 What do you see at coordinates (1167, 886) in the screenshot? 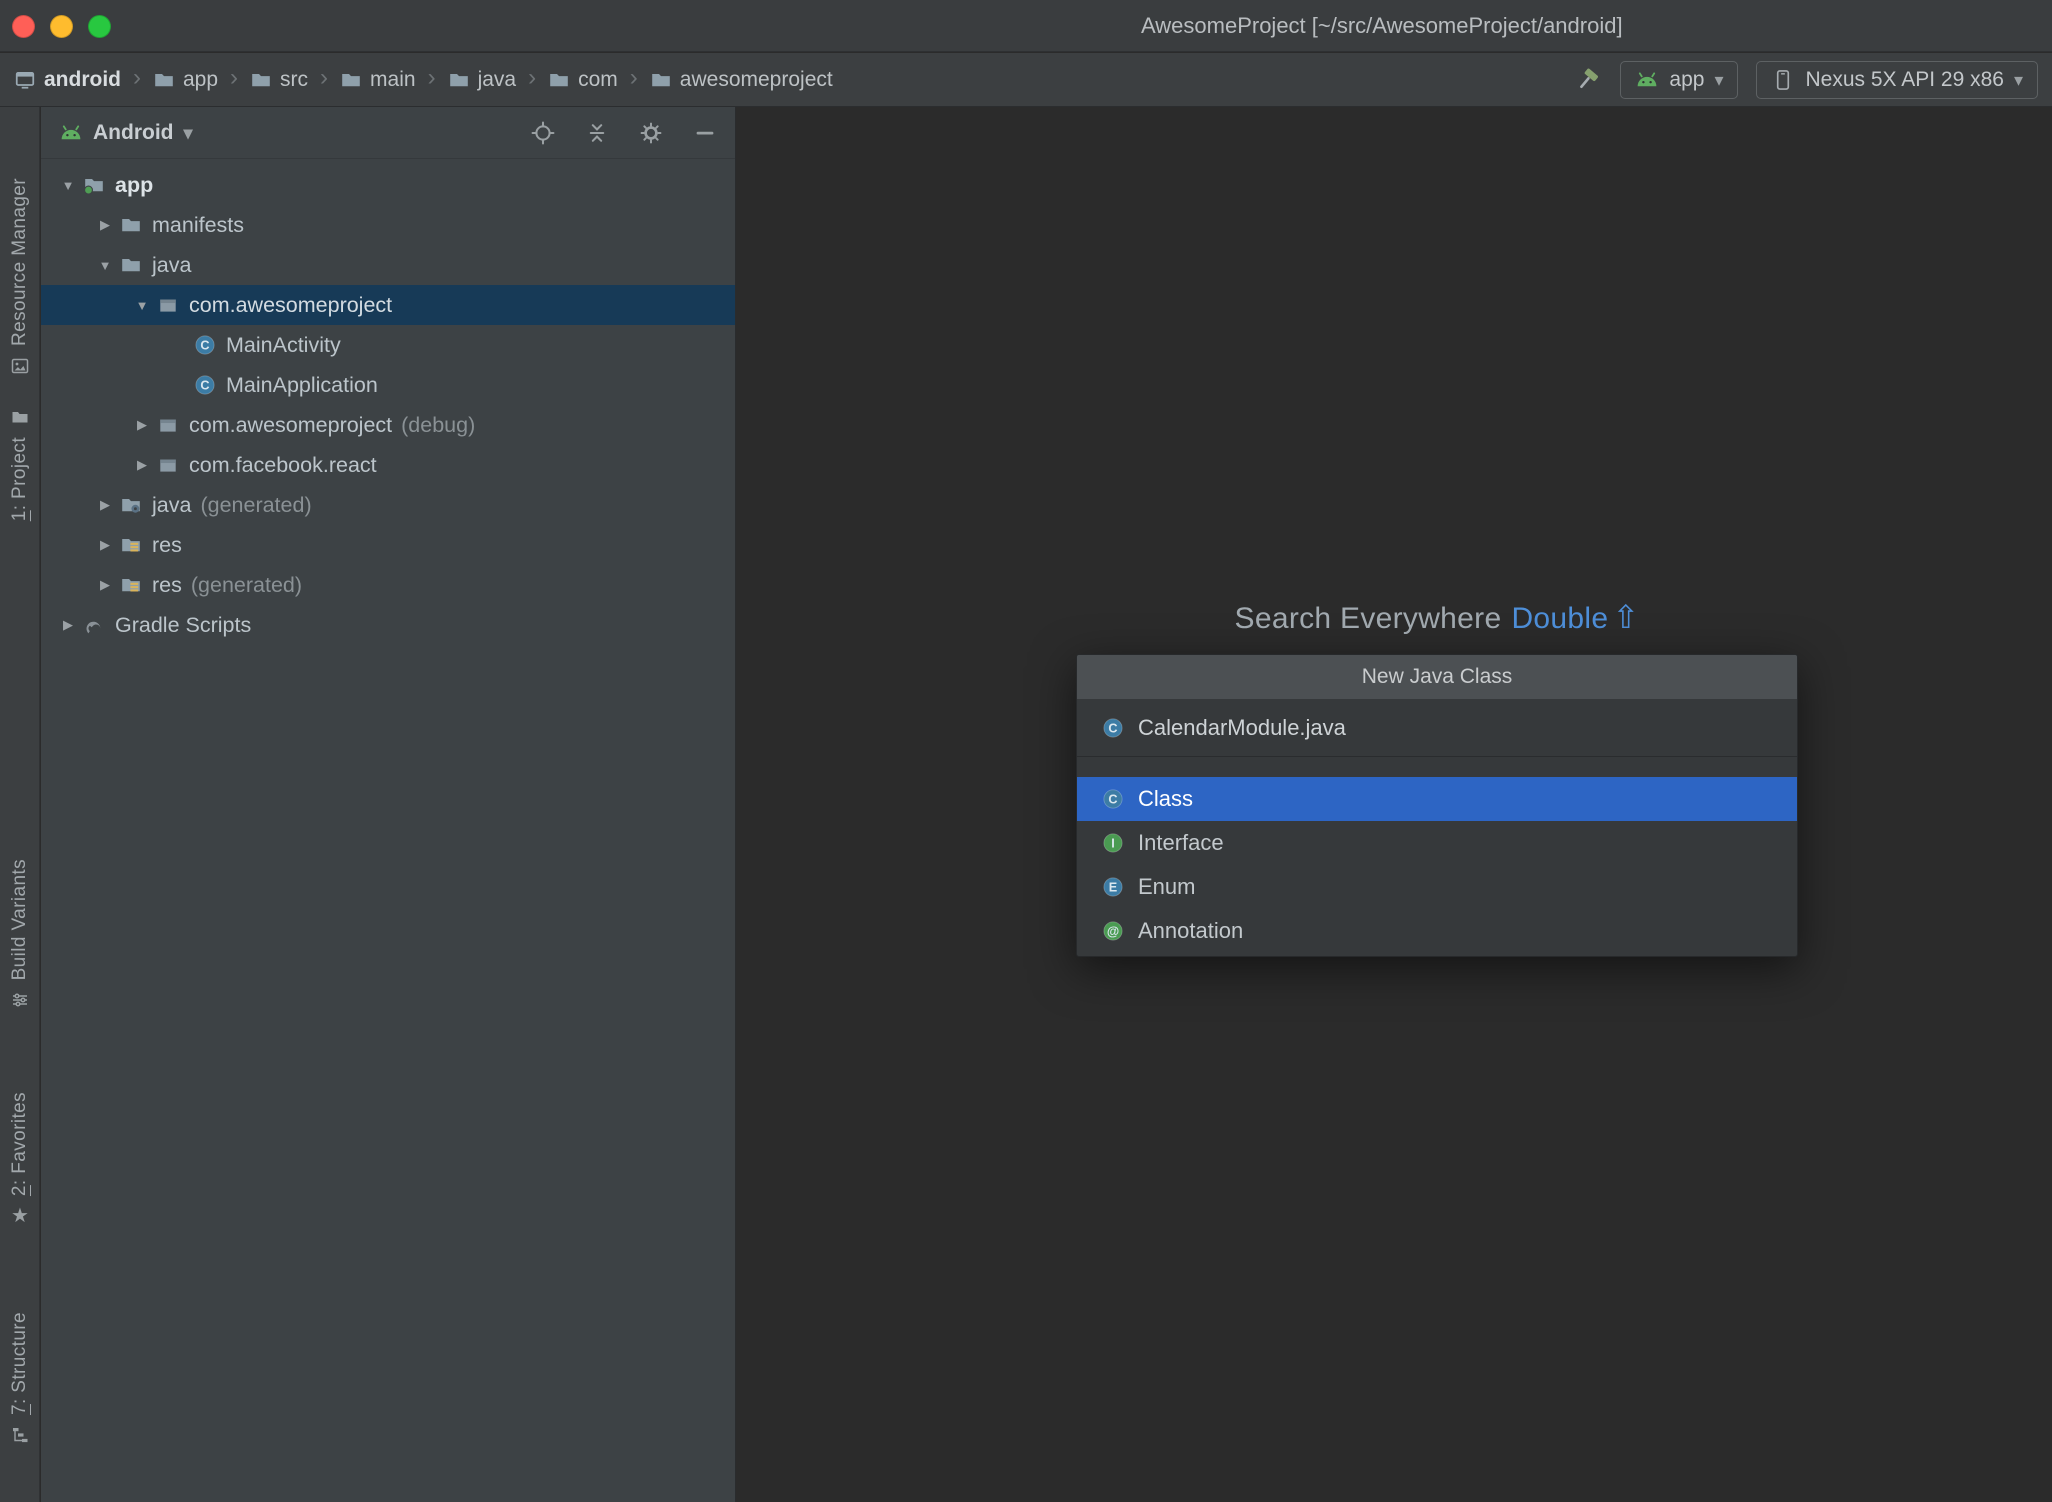
I see `kind-option-label: Enum` at bounding box center [1167, 886].